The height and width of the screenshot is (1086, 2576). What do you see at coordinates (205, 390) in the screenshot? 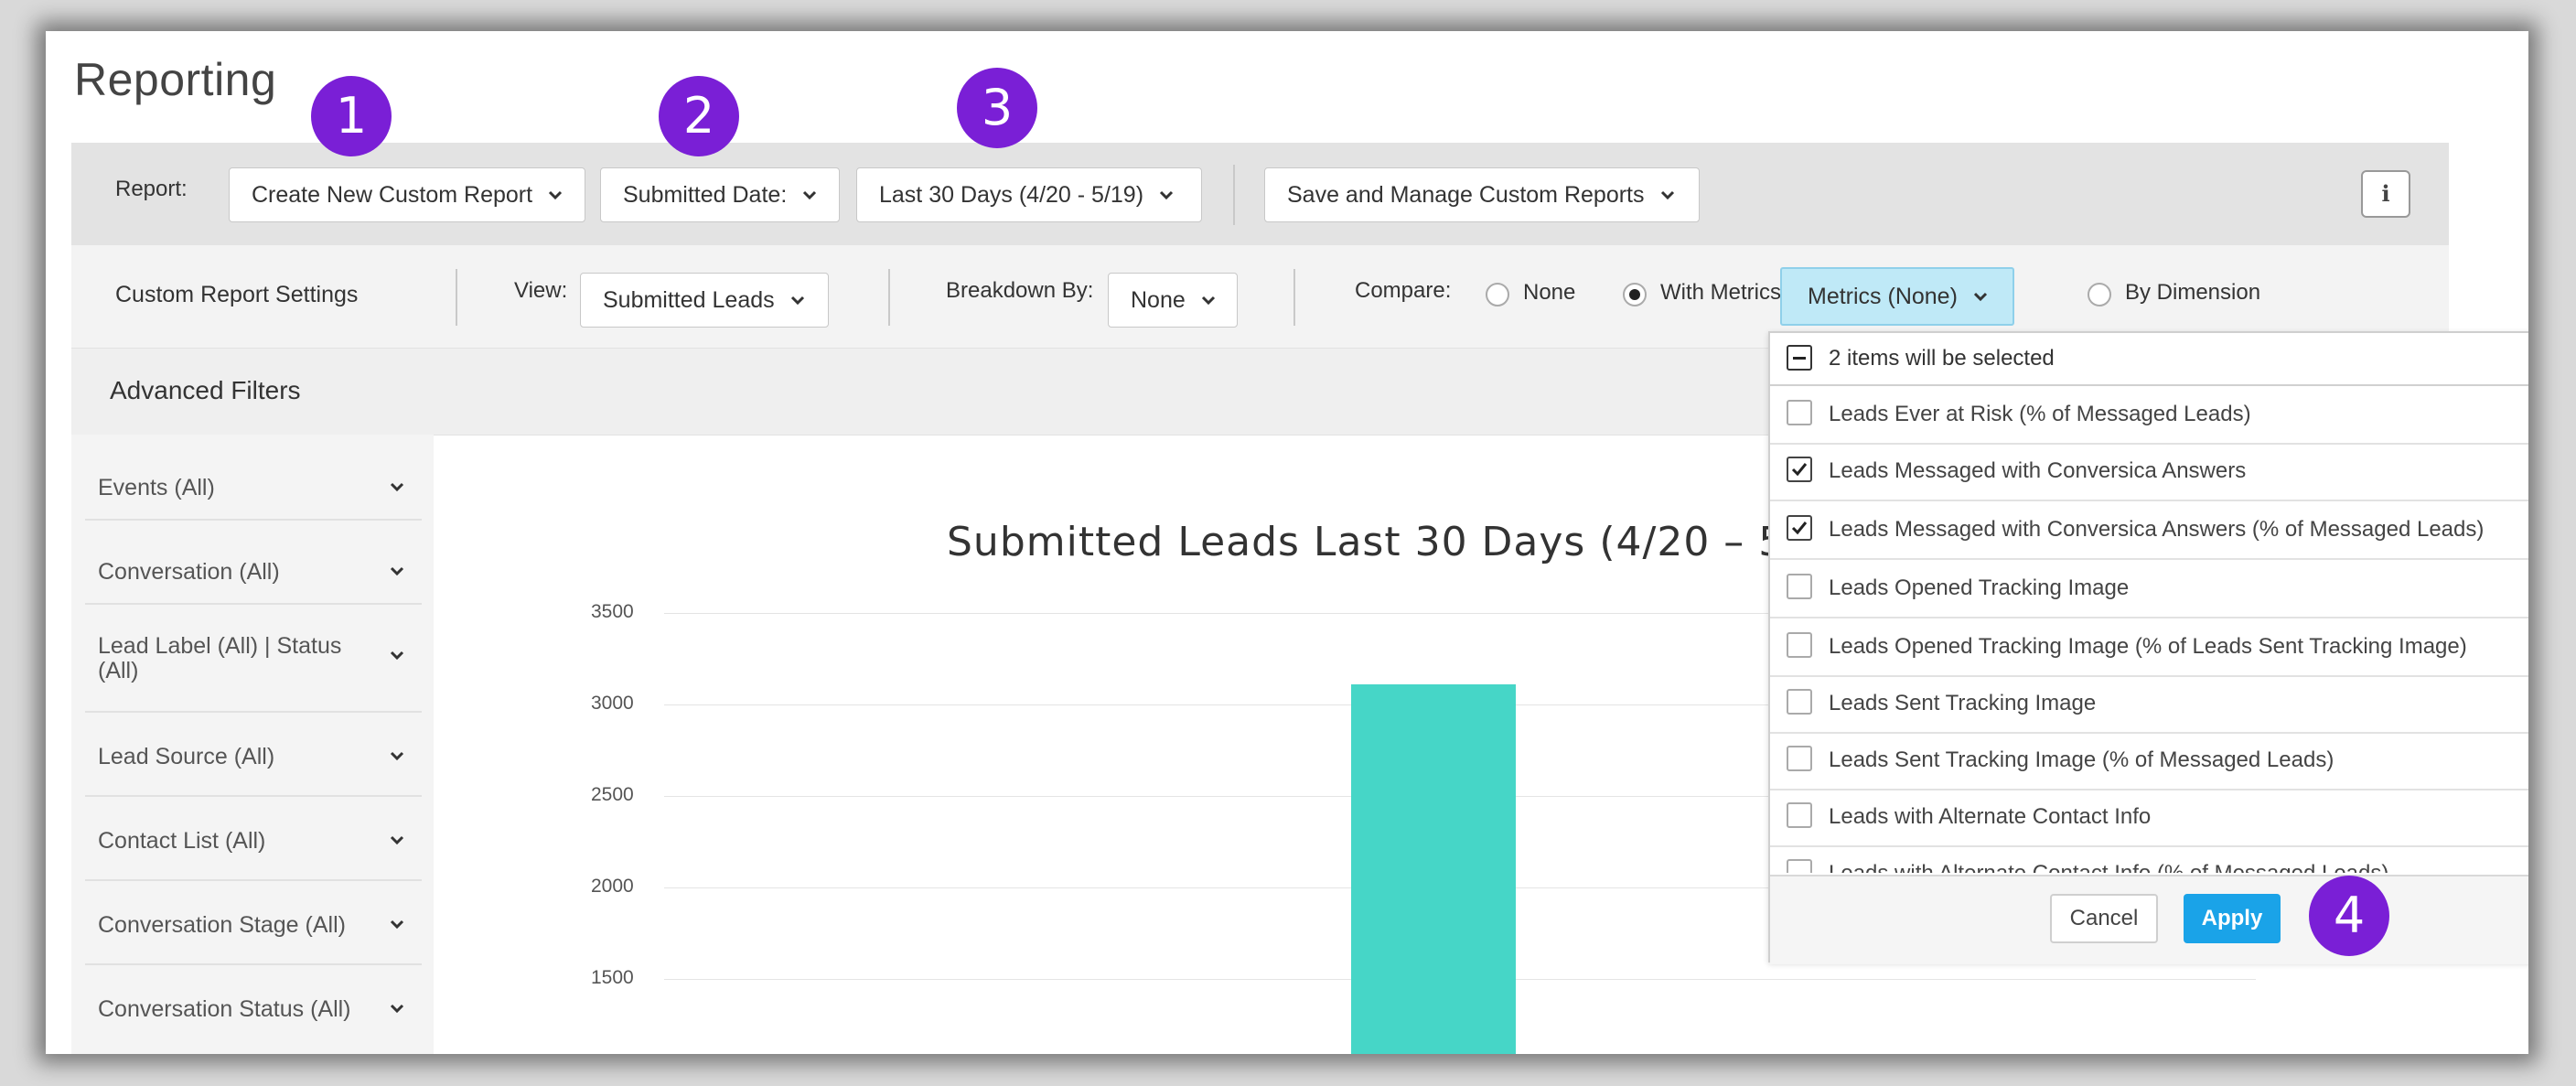
I see `advanced-filters-title: Advanced Filters` at bounding box center [205, 390].